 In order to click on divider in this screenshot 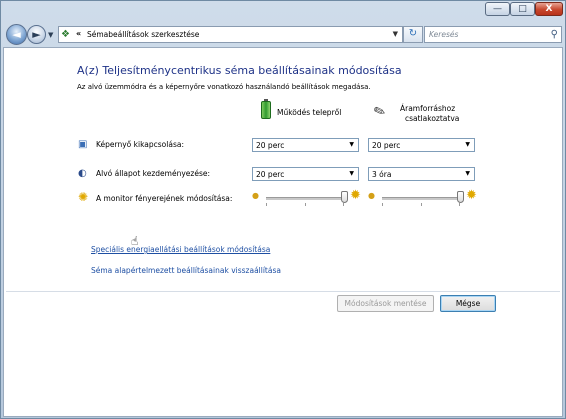, I will do `click(283, 291)`.